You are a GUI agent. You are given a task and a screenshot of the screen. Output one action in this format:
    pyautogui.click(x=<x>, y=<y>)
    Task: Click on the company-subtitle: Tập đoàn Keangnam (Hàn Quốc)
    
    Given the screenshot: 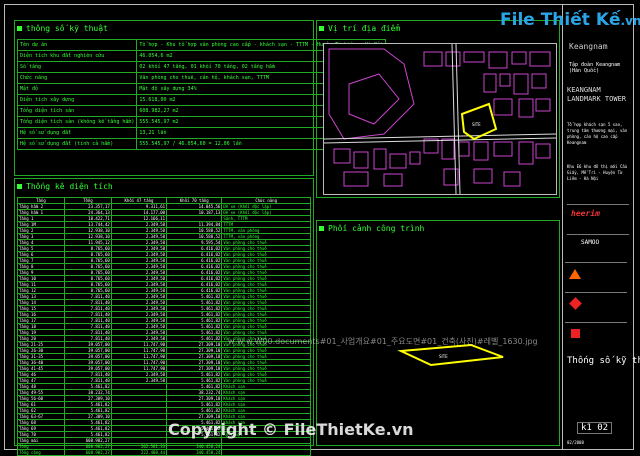 What is the action you would take?
    pyautogui.click(x=595, y=68)
    